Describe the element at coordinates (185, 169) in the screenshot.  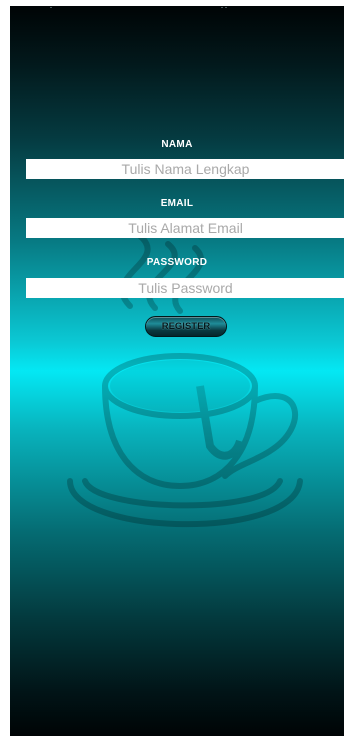
I see `nama-input` at that location.